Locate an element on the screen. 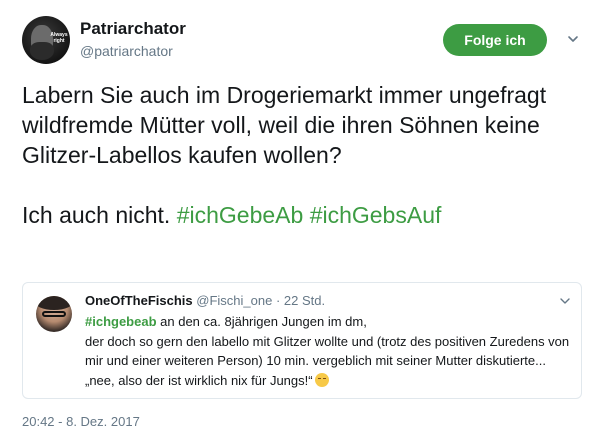 The image size is (608, 442). follow-button: Folge ich is located at coordinates (495, 40).